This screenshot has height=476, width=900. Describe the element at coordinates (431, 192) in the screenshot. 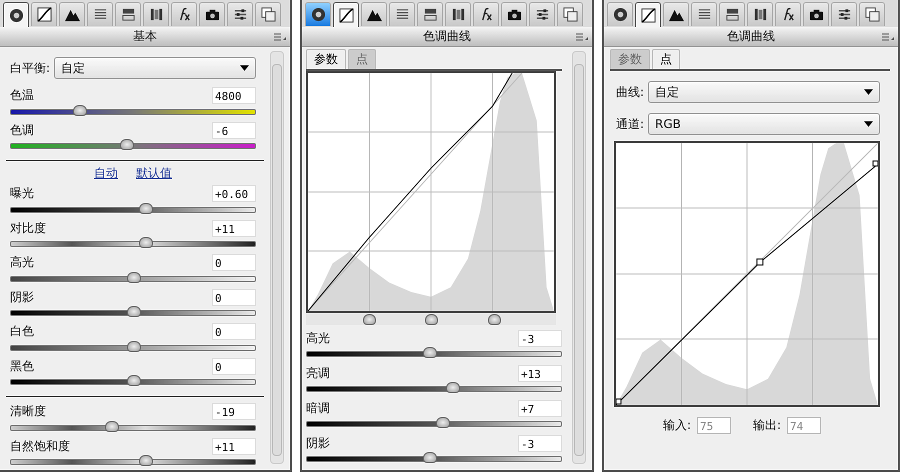

I see `tone-curve-graph` at that location.